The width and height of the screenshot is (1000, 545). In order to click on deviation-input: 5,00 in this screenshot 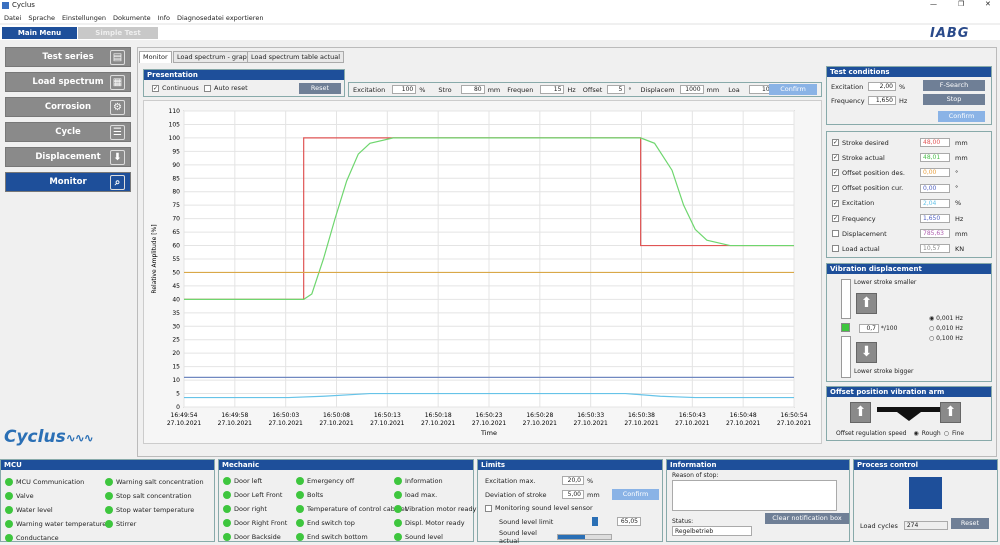, I will do `click(573, 494)`.